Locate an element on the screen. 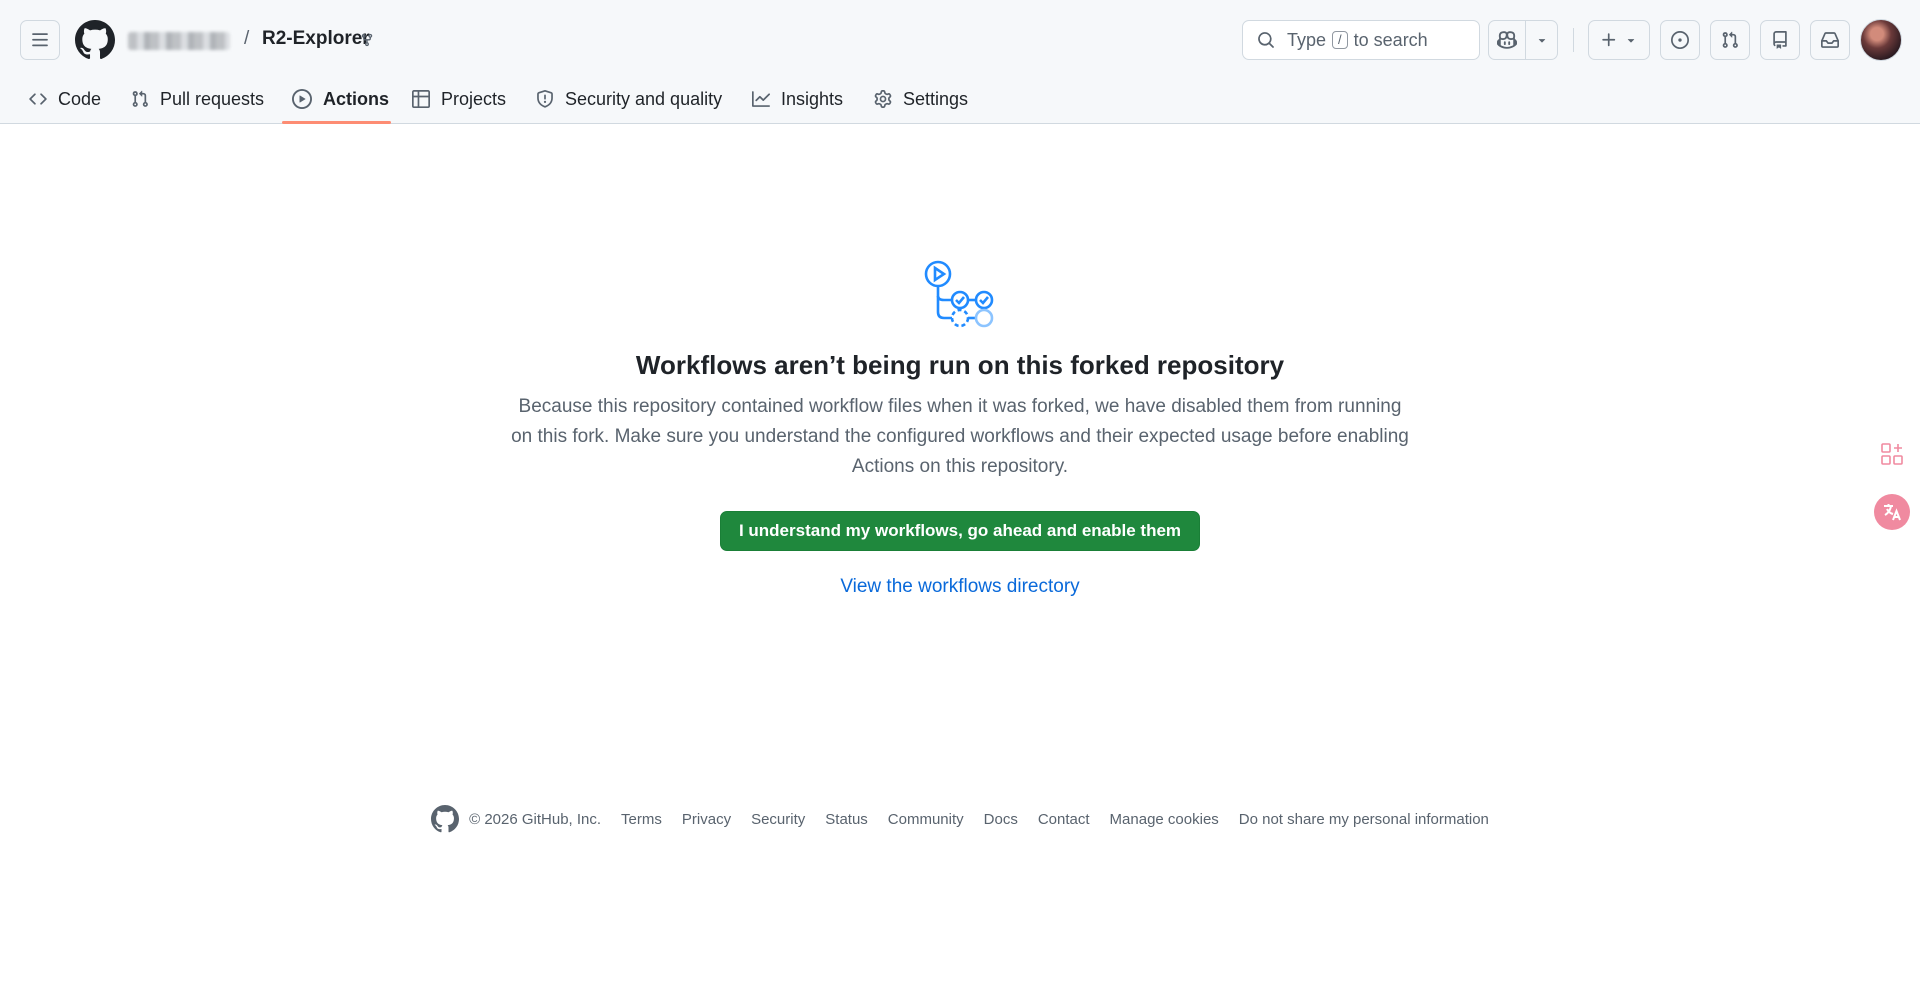  footer-copyright: © 2026 GitHub, Inc. is located at coordinates (535, 819).